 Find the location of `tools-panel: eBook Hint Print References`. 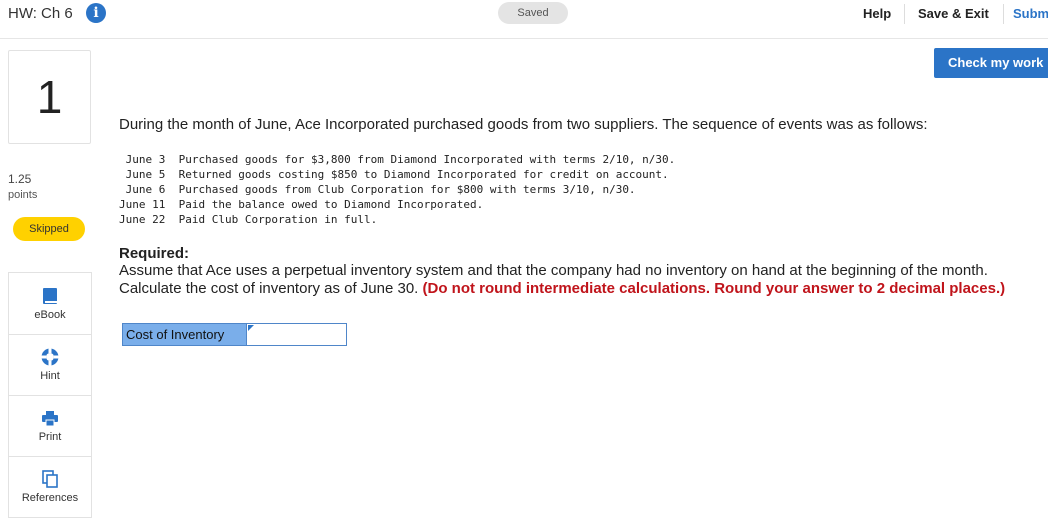

tools-panel: eBook Hint Print References is located at coordinates (50, 395).